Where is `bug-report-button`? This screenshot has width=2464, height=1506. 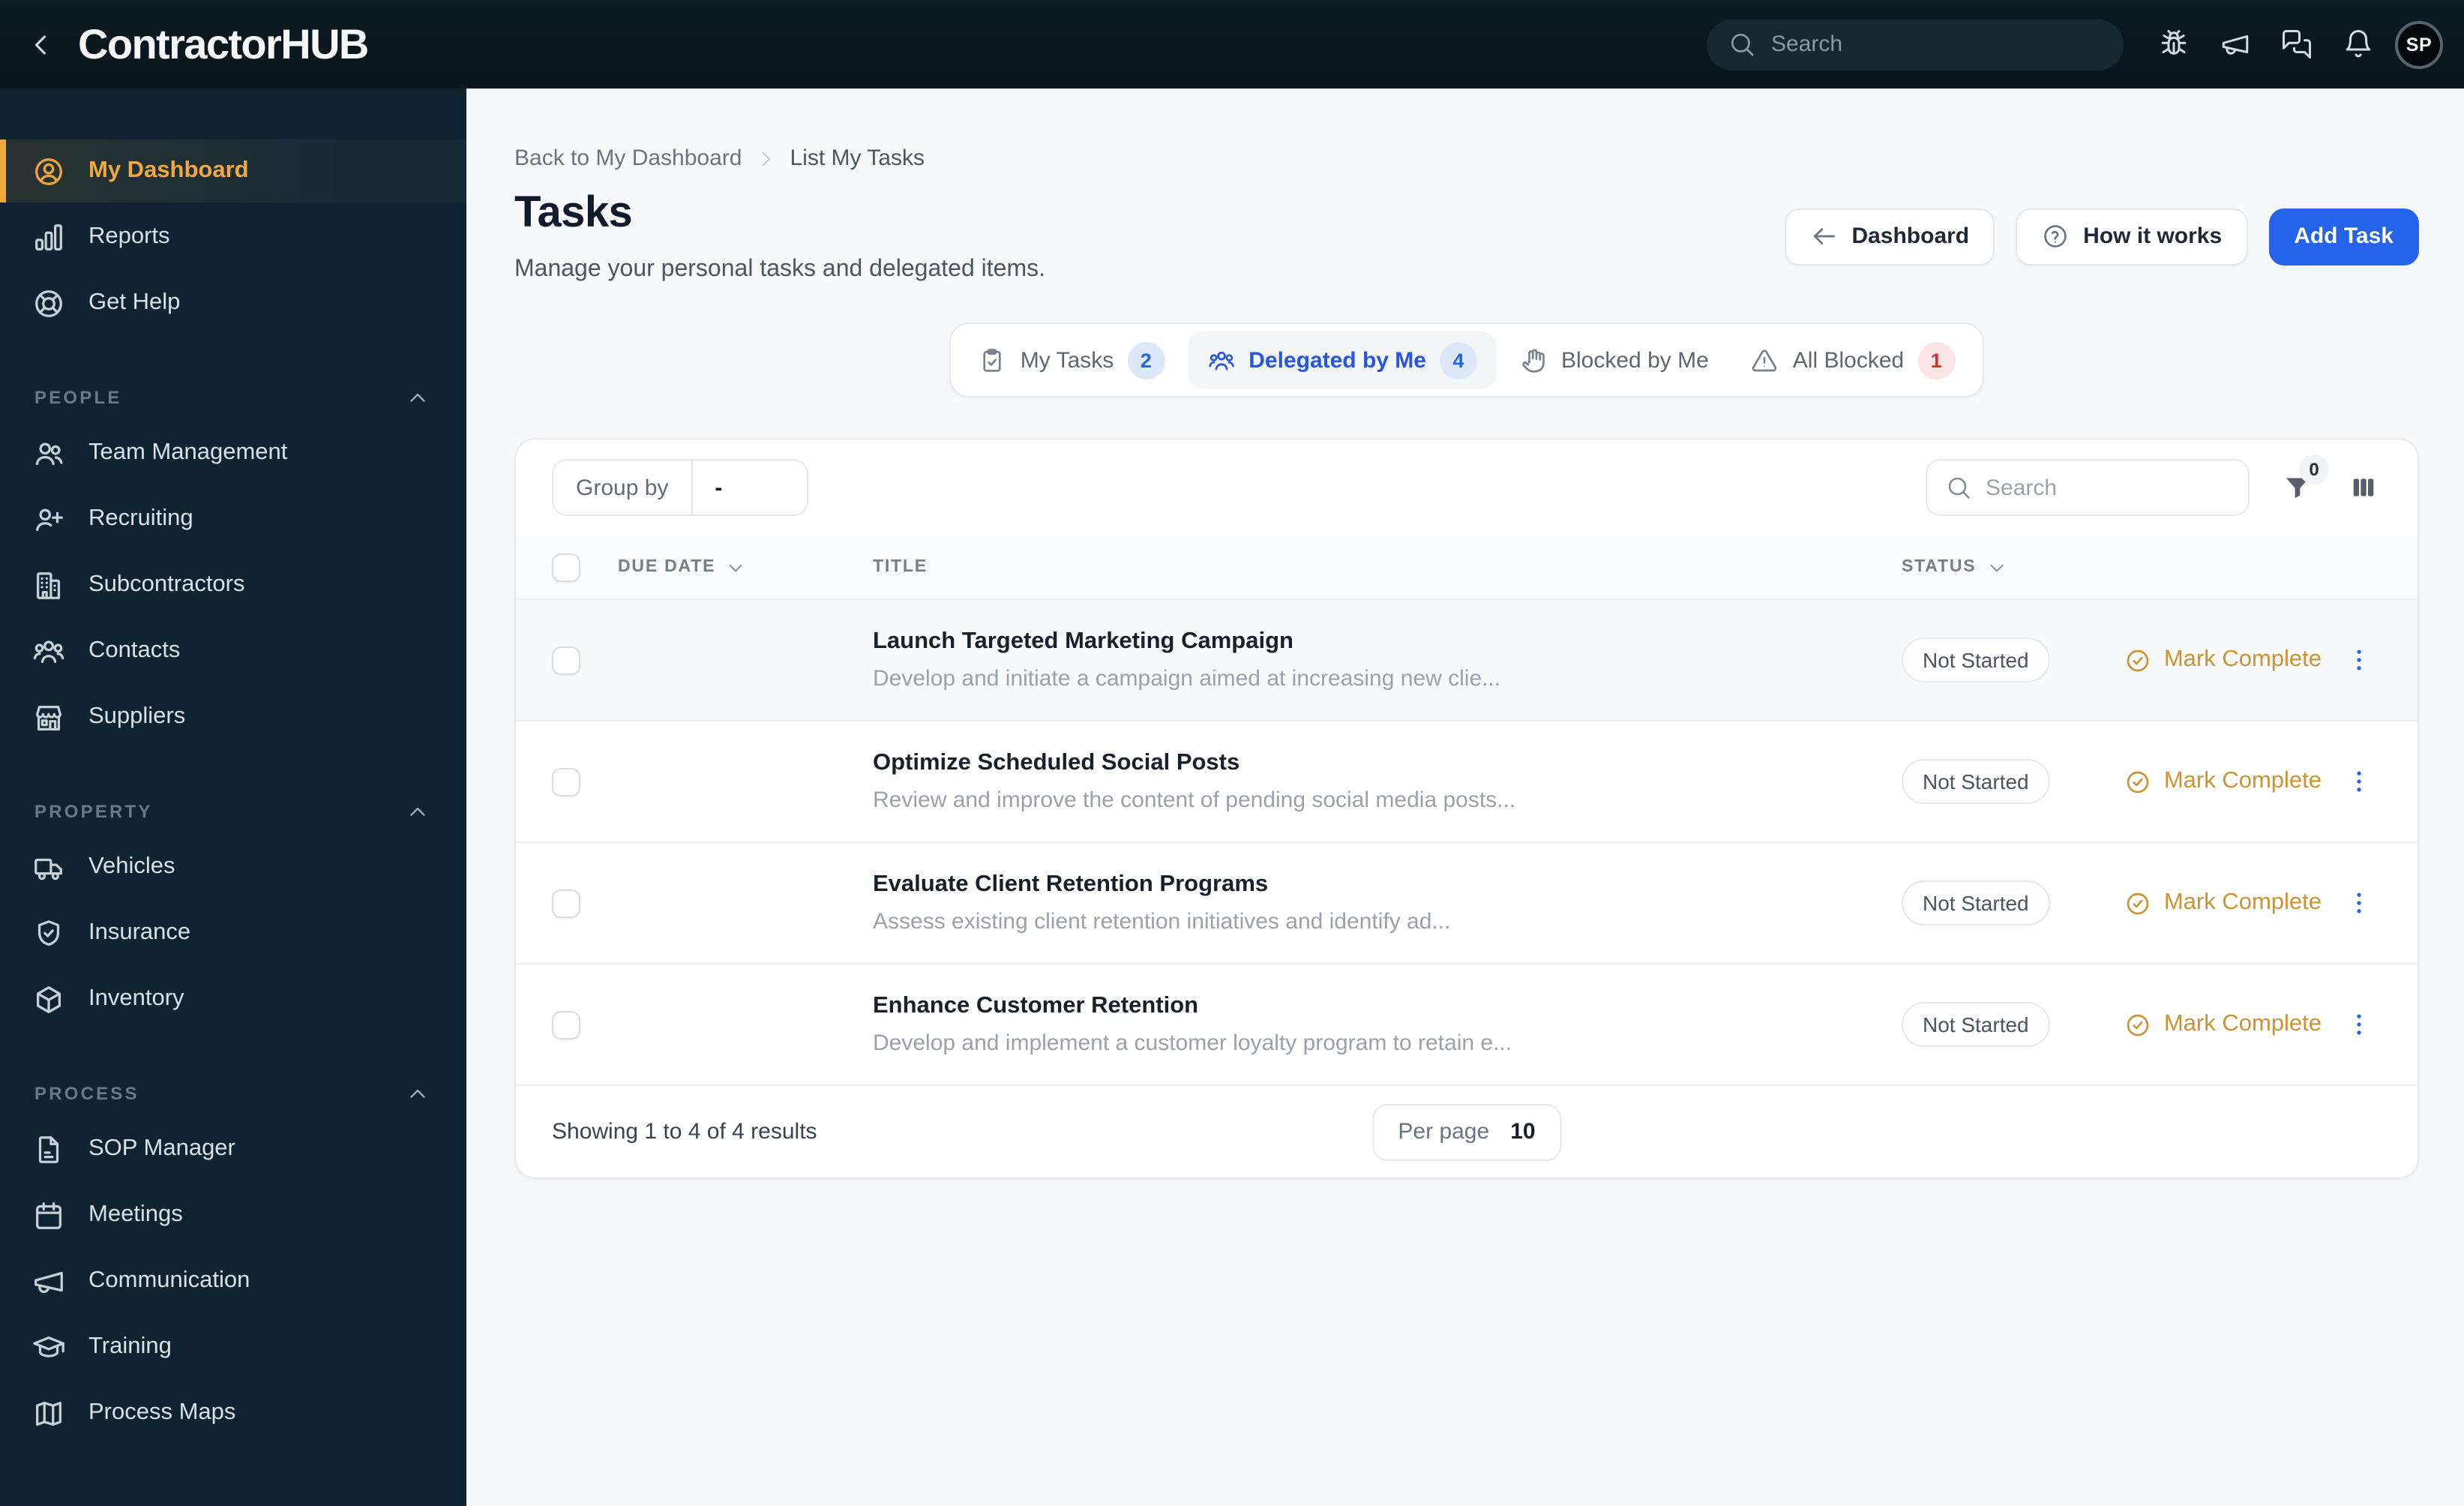 bug-report-button is located at coordinates (2173, 44).